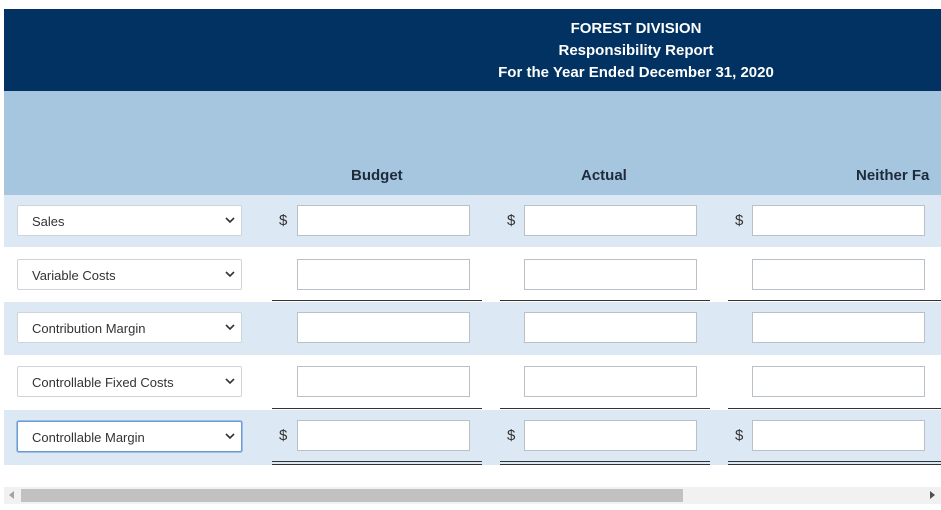 The height and width of the screenshot is (510, 941). Describe the element at coordinates (129, 220) in the screenshot. I see `row-label-select-sales: Sales` at that location.